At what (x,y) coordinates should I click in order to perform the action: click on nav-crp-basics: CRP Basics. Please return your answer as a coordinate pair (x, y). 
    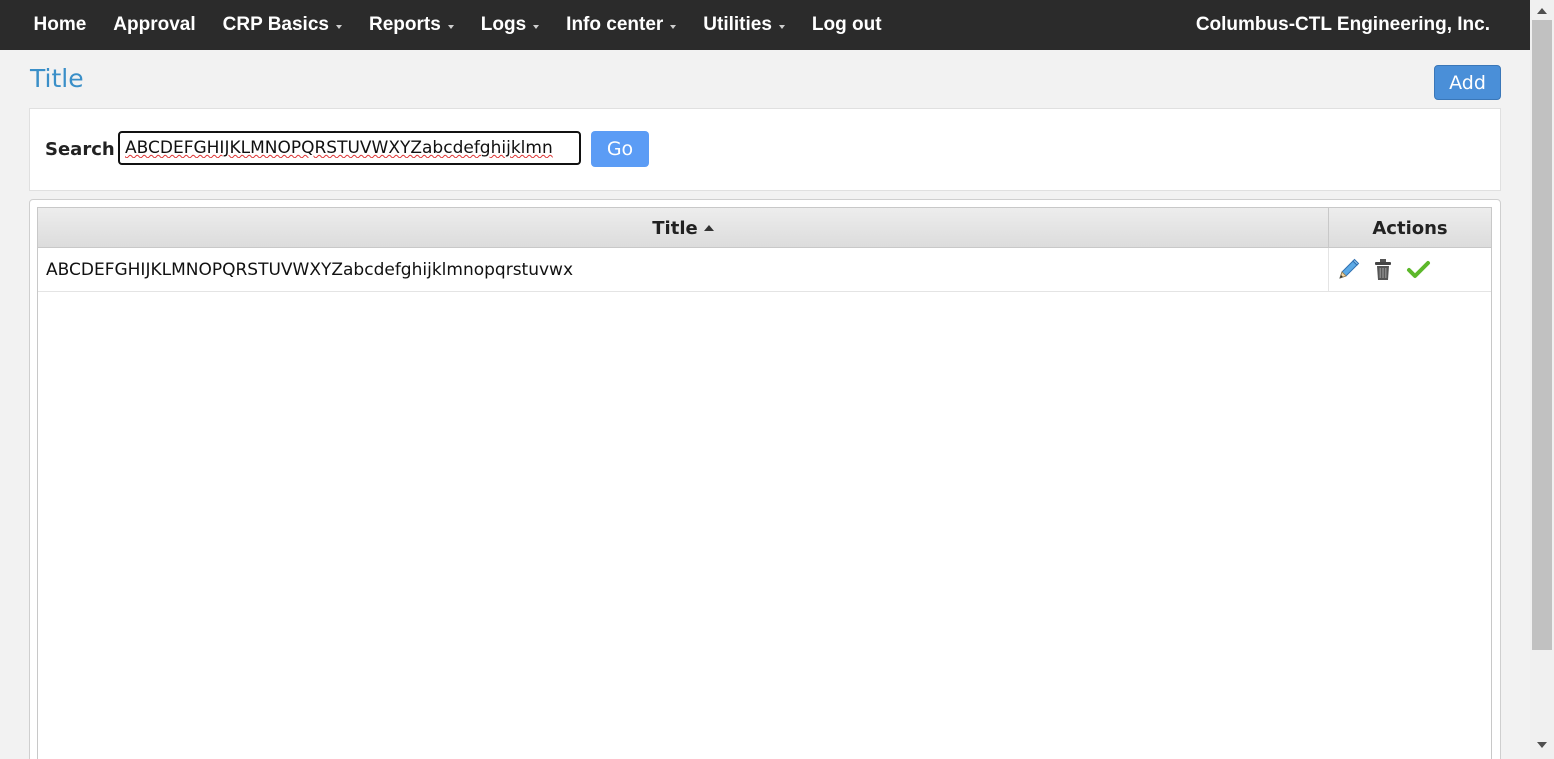
    Looking at the image, I should click on (282, 25).